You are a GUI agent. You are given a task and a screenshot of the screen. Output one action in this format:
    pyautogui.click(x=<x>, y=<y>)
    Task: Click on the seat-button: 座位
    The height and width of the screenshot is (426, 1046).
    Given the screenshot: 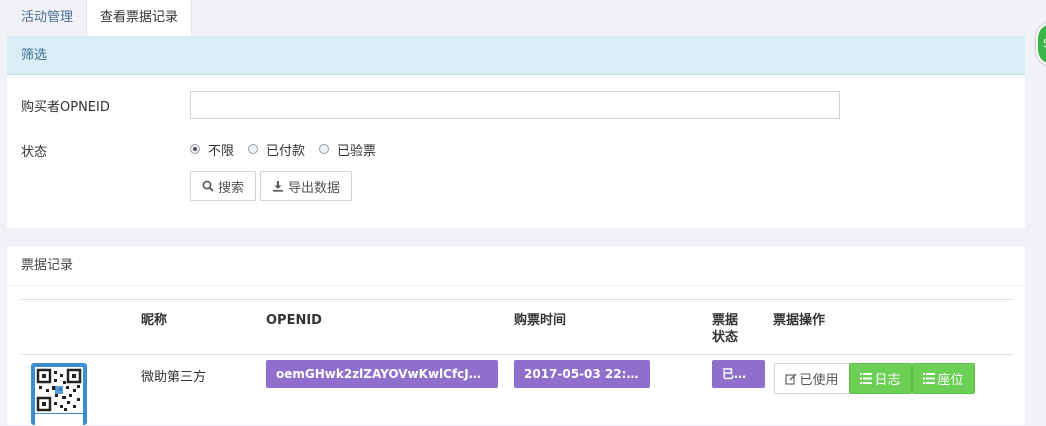 What is the action you would take?
    pyautogui.click(x=943, y=378)
    